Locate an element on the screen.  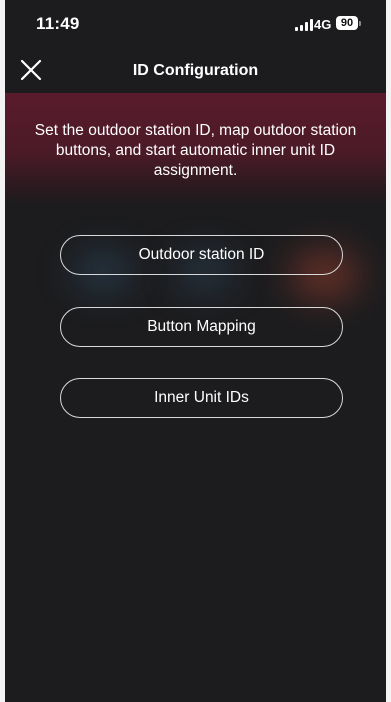
status-time: 11:49 is located at coordinates (58, 23).